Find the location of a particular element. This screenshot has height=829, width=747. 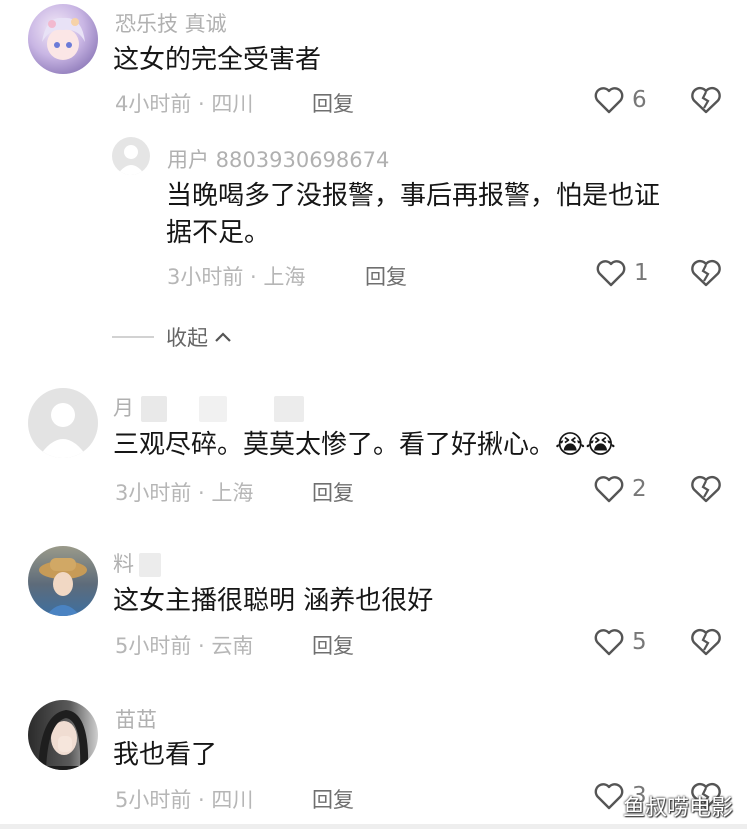

username-text: 月 is located at coordinates (123, 408).